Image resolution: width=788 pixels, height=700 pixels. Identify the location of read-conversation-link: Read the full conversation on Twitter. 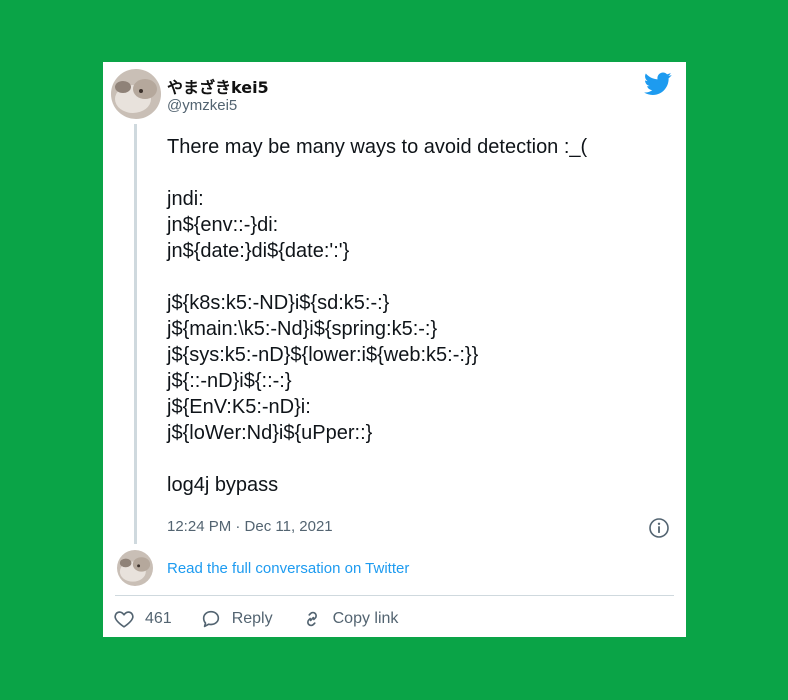
(288, 568).